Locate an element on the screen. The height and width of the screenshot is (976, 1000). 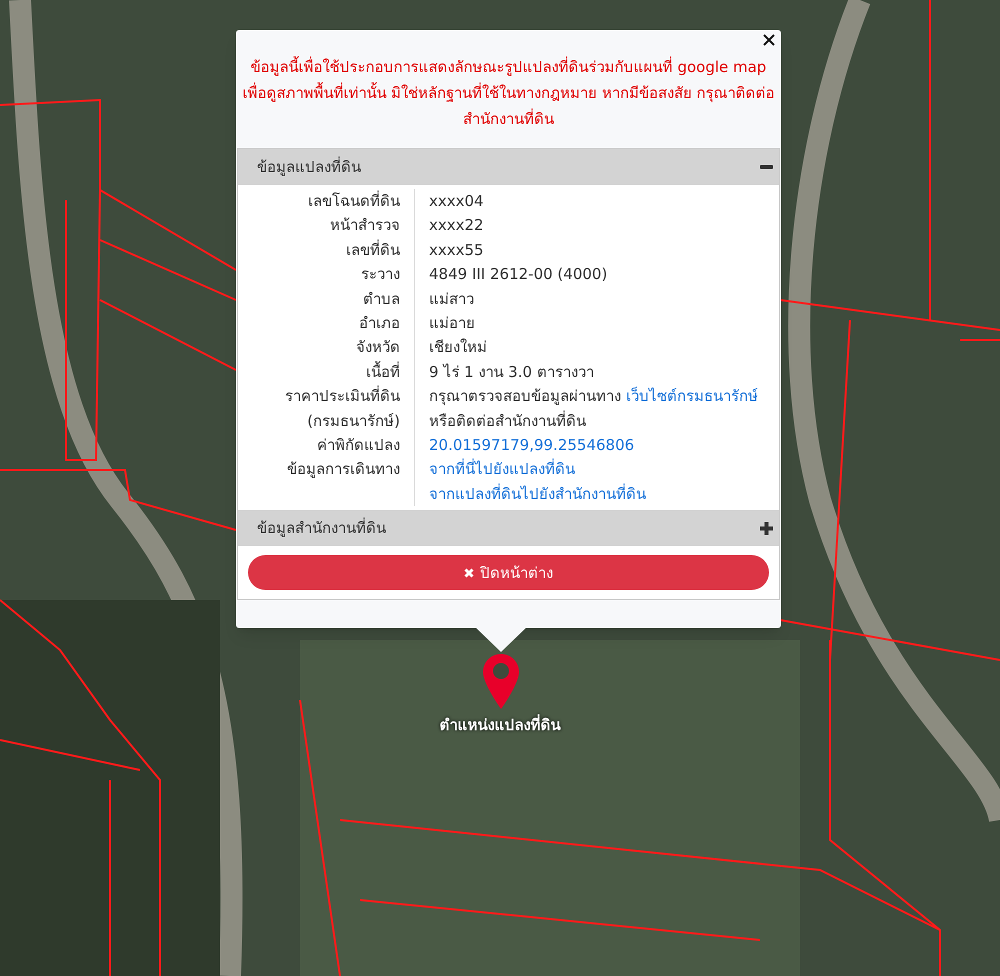
section-header: ข้อมูลสำนักงานที่ดิน is located at coordinates (508, 528).